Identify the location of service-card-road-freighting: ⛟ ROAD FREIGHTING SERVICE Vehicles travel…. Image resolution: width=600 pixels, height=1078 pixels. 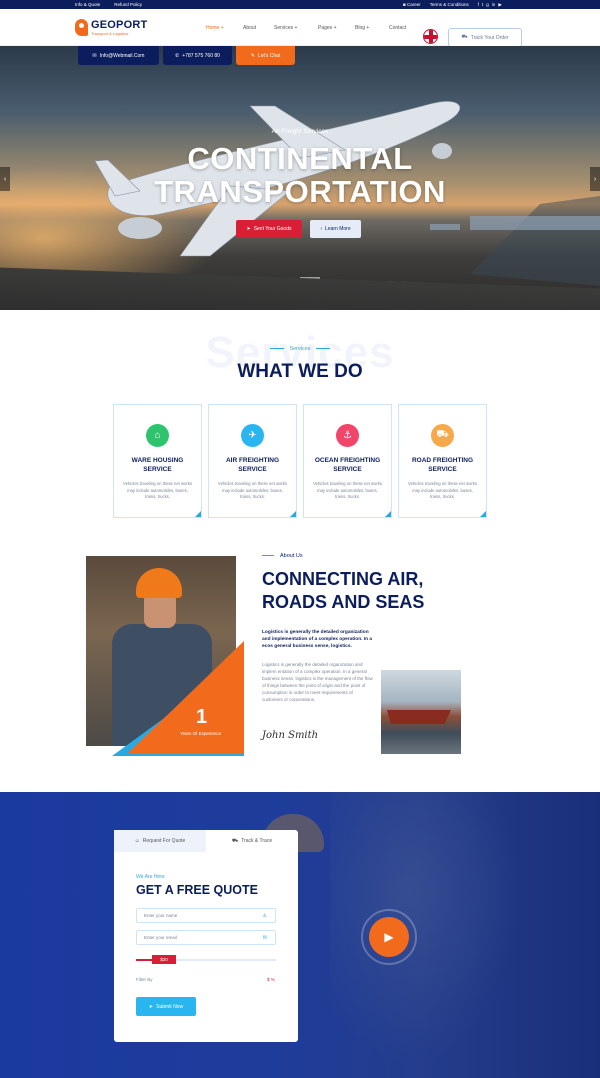
(442, 461).